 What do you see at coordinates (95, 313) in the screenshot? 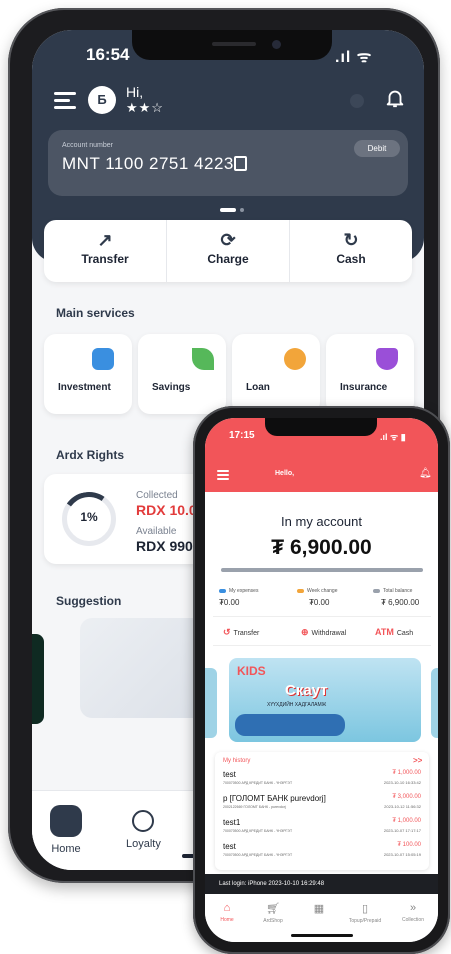
I see `main-services-title: Main services` at bounding box center [95, 313].